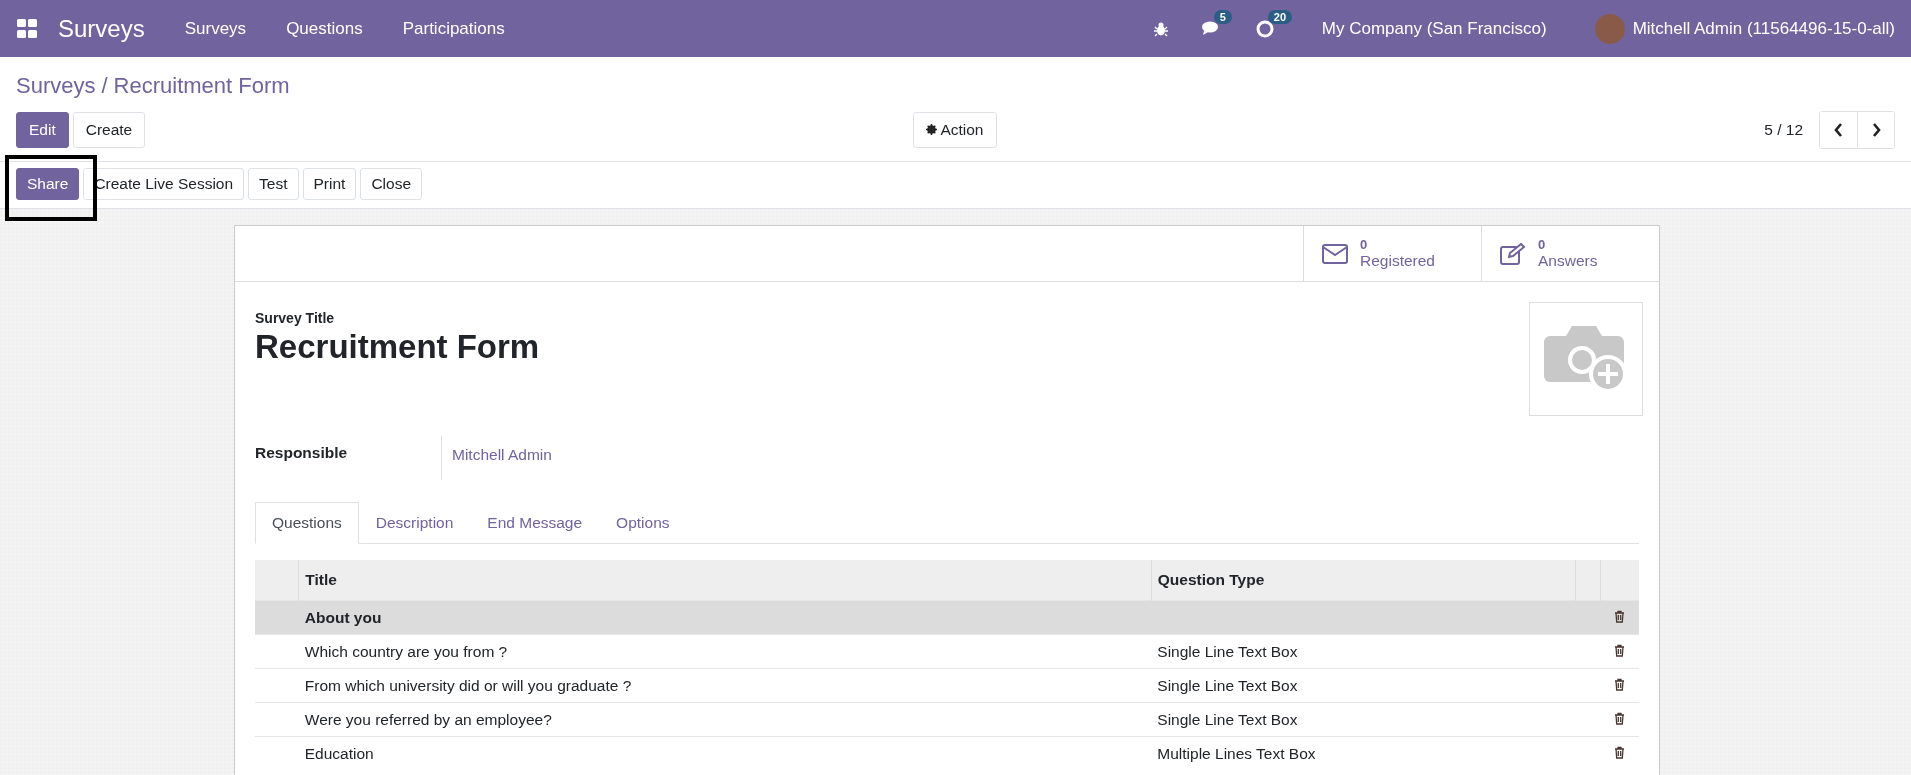  I want to click on header-button: Close, so click(391, 184).